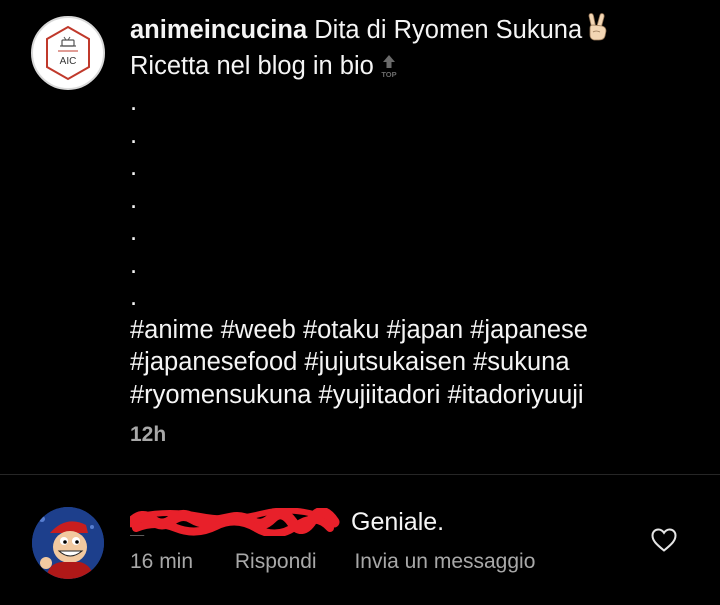  I want to click on post-username: animeincucina, so click(218, 30).